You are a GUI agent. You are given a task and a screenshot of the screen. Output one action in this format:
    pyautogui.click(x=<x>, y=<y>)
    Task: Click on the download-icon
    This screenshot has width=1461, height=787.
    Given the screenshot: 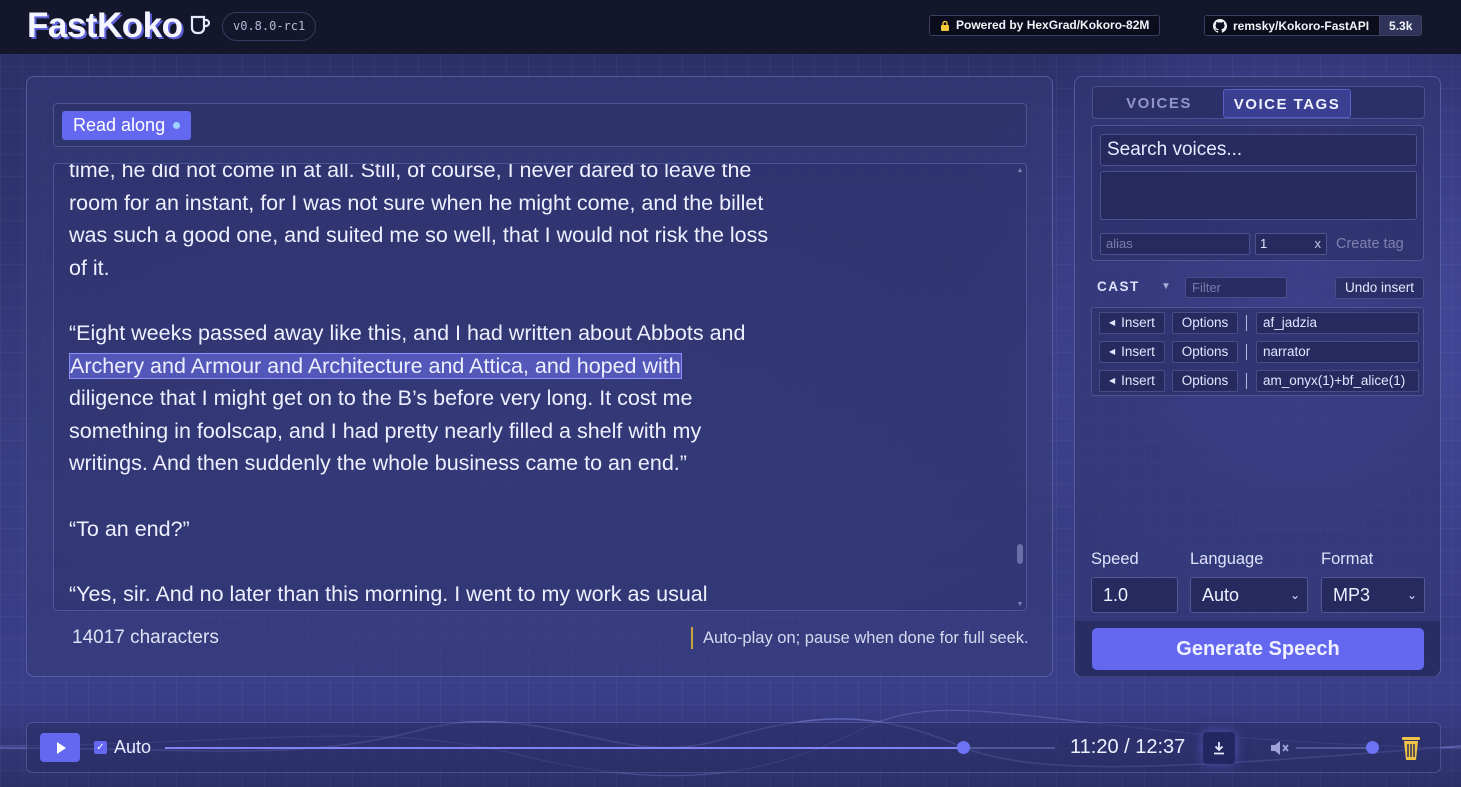 What is the action you would take?
    pyautogui.click(x=1219, y=748)
    